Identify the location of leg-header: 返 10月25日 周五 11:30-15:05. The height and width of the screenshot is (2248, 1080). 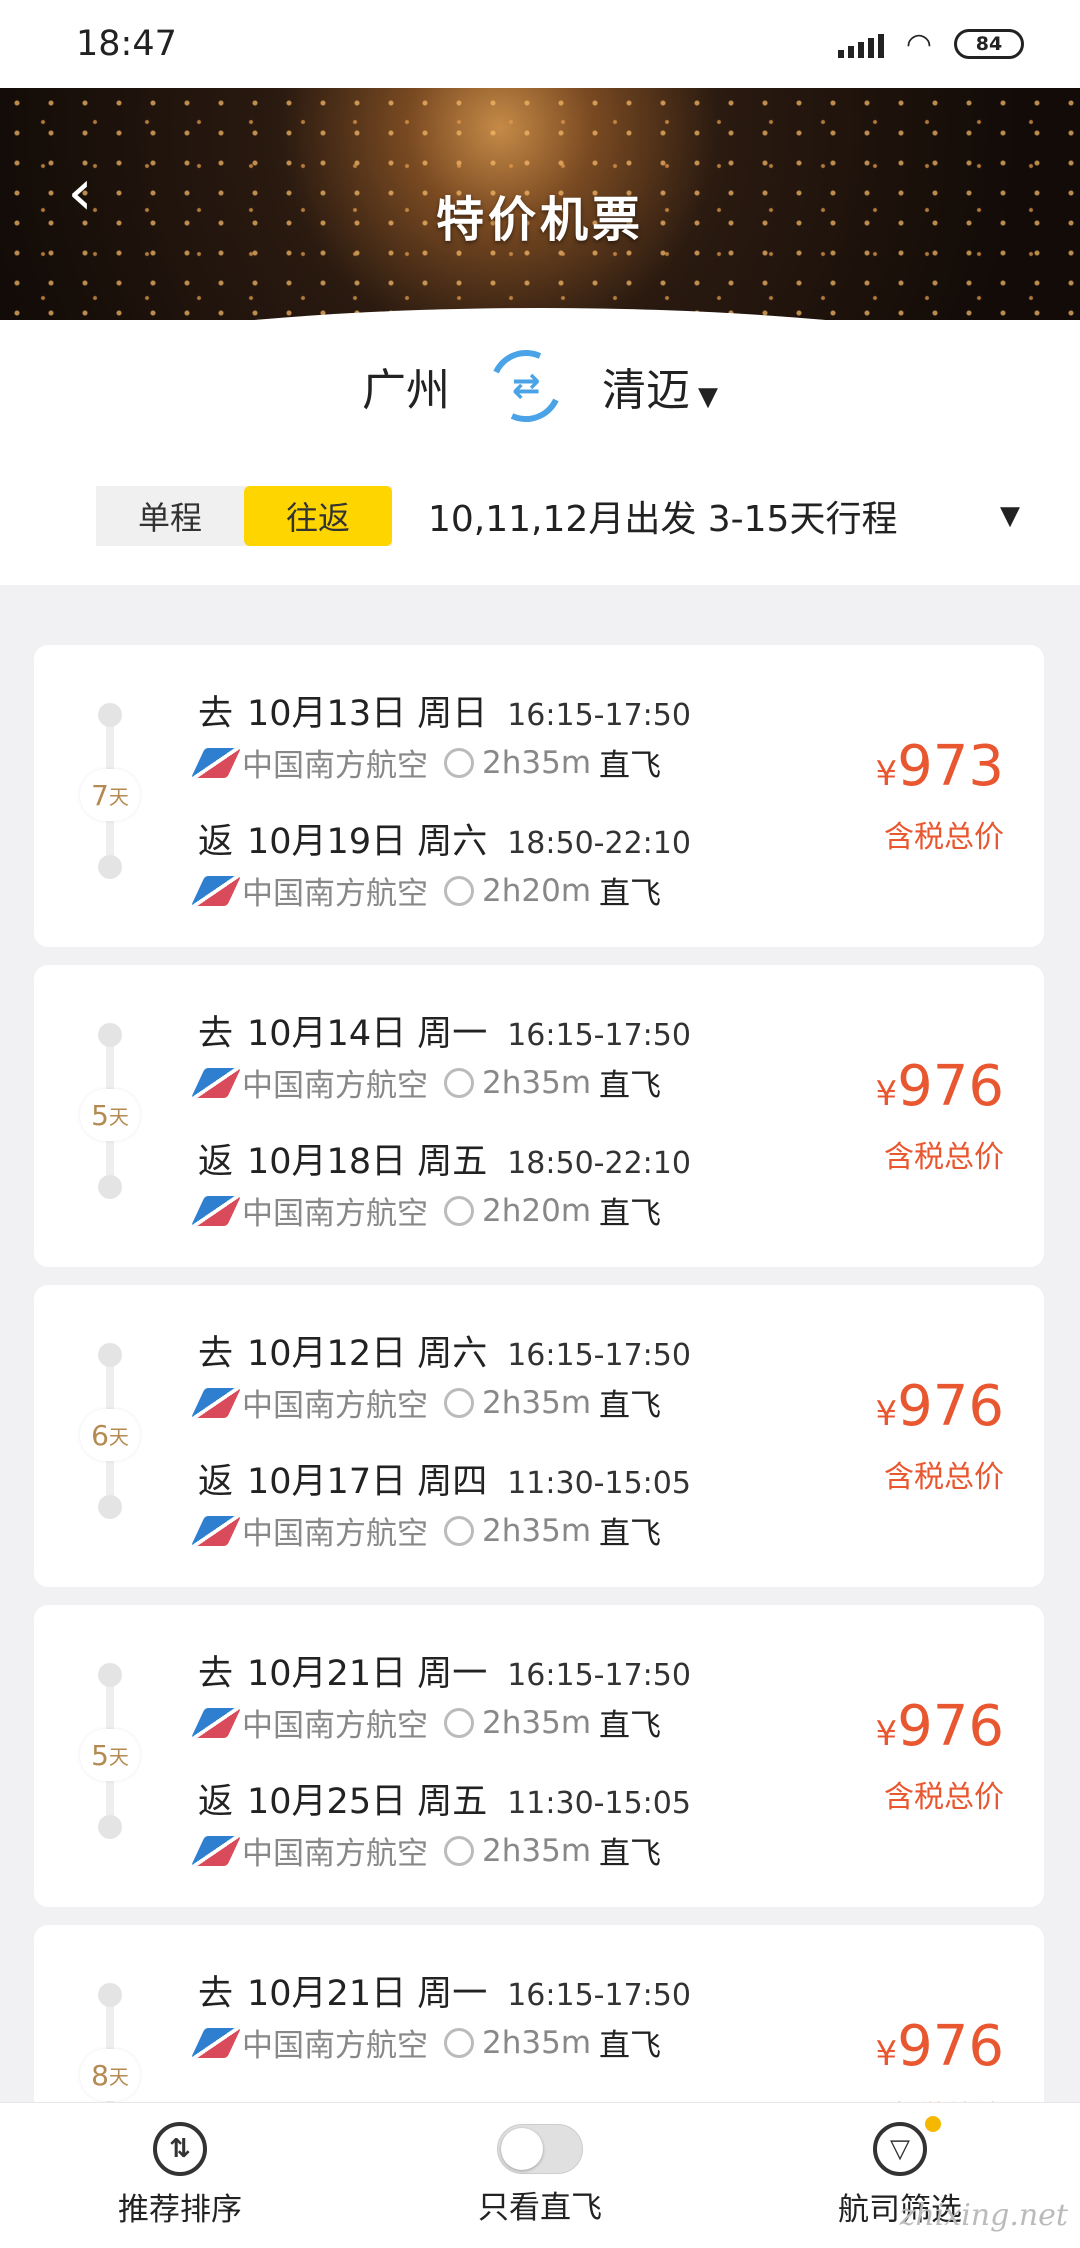
(444, 1798).